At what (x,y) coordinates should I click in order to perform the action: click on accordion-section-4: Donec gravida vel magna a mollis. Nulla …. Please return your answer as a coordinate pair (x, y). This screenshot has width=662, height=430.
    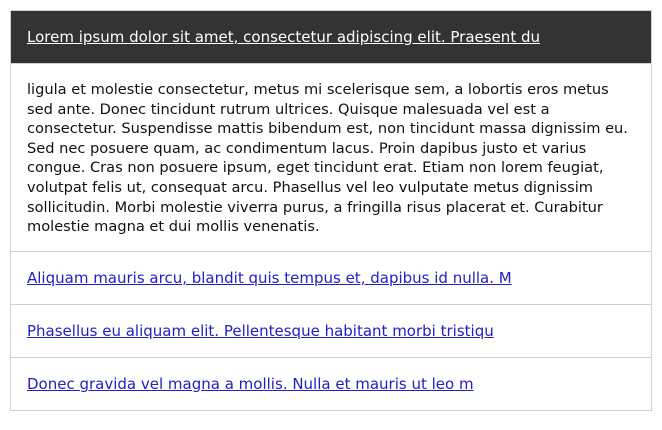
    Looking at the image, I should click on (331, 383).